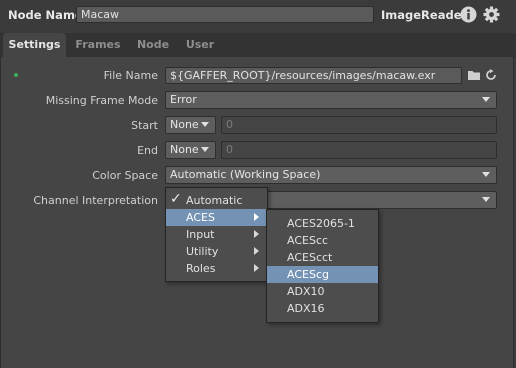  What do you see at coordinates (474, 75) in the screenshot?
I see `folder-icon` at bounding box center [474, 75].